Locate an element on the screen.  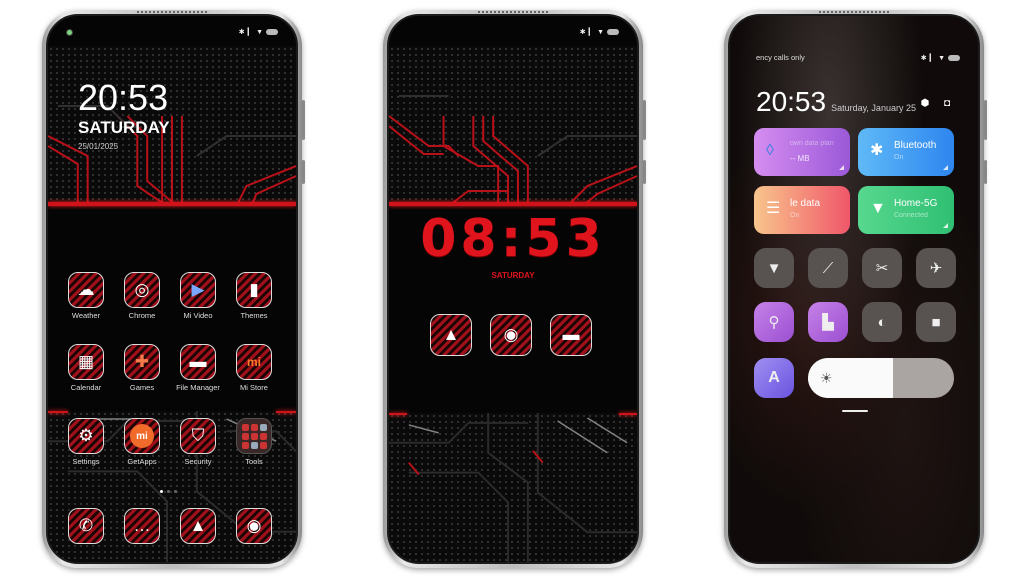
edit-tiles-icon: ◘ is located at coordinates (947, 104).